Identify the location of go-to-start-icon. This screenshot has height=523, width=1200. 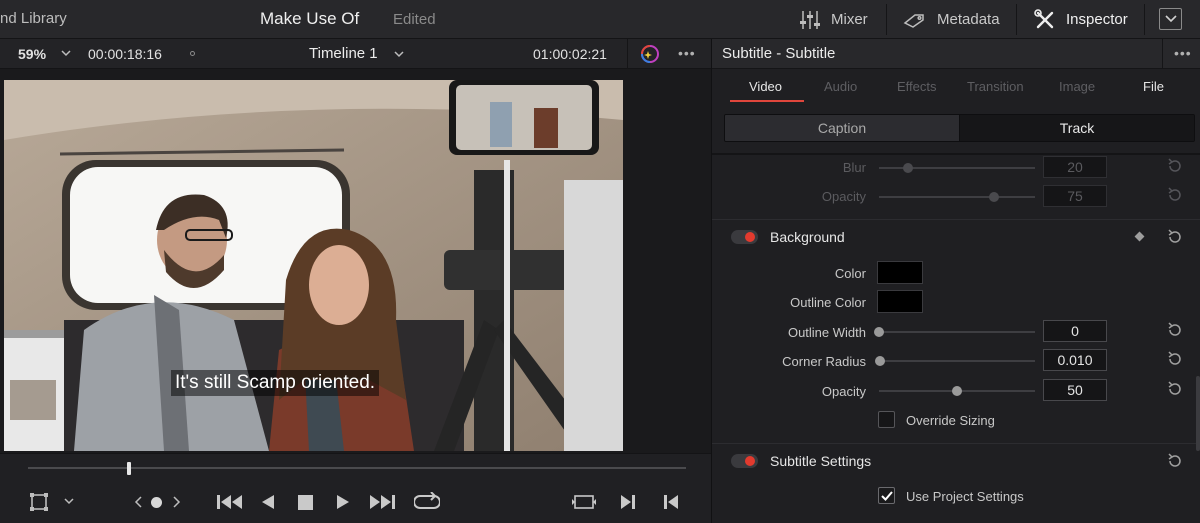
(230, 502).